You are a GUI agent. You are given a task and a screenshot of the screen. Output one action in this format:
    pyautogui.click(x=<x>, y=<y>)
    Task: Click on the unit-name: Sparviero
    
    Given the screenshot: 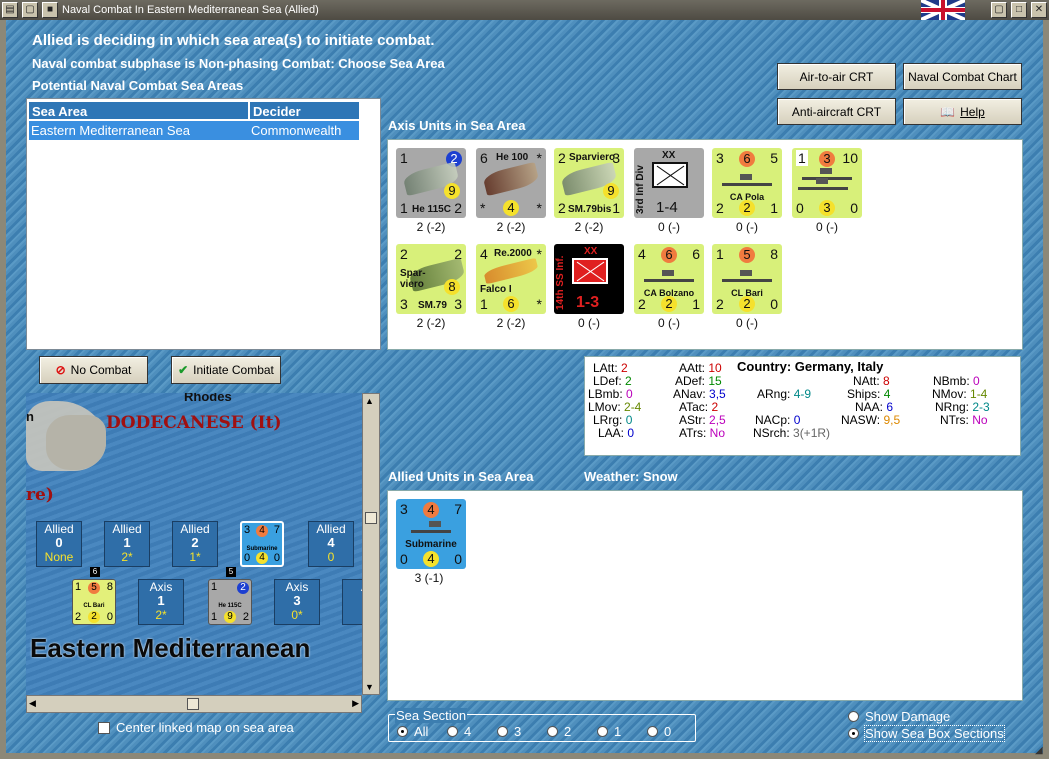 What is the action you would take?
    pyautogui.click(x=592, y=157)
    